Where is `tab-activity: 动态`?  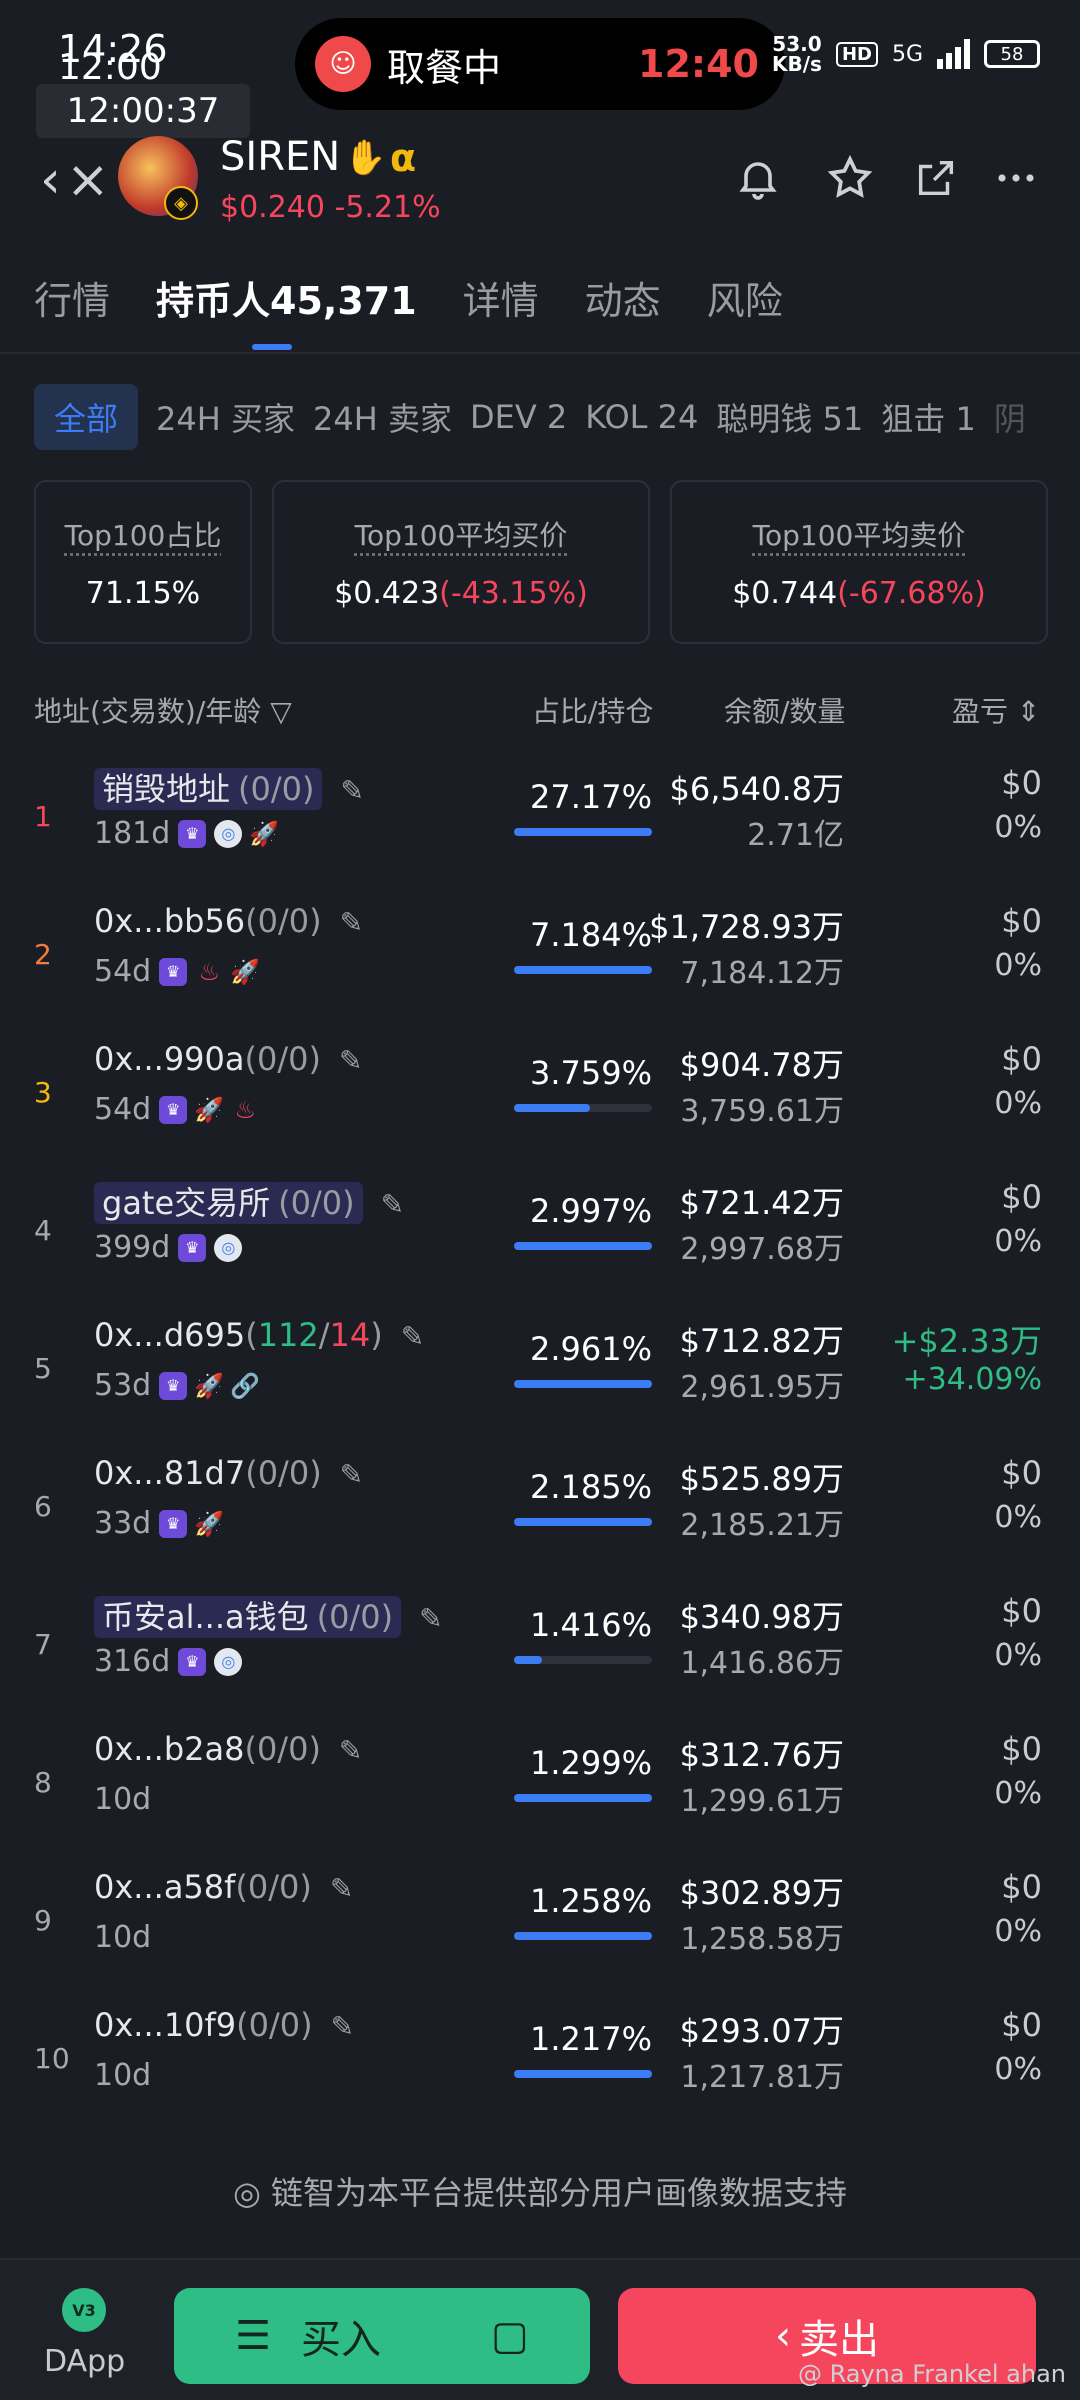
tab-activity: 动态 is located at coordinates (623, 297).